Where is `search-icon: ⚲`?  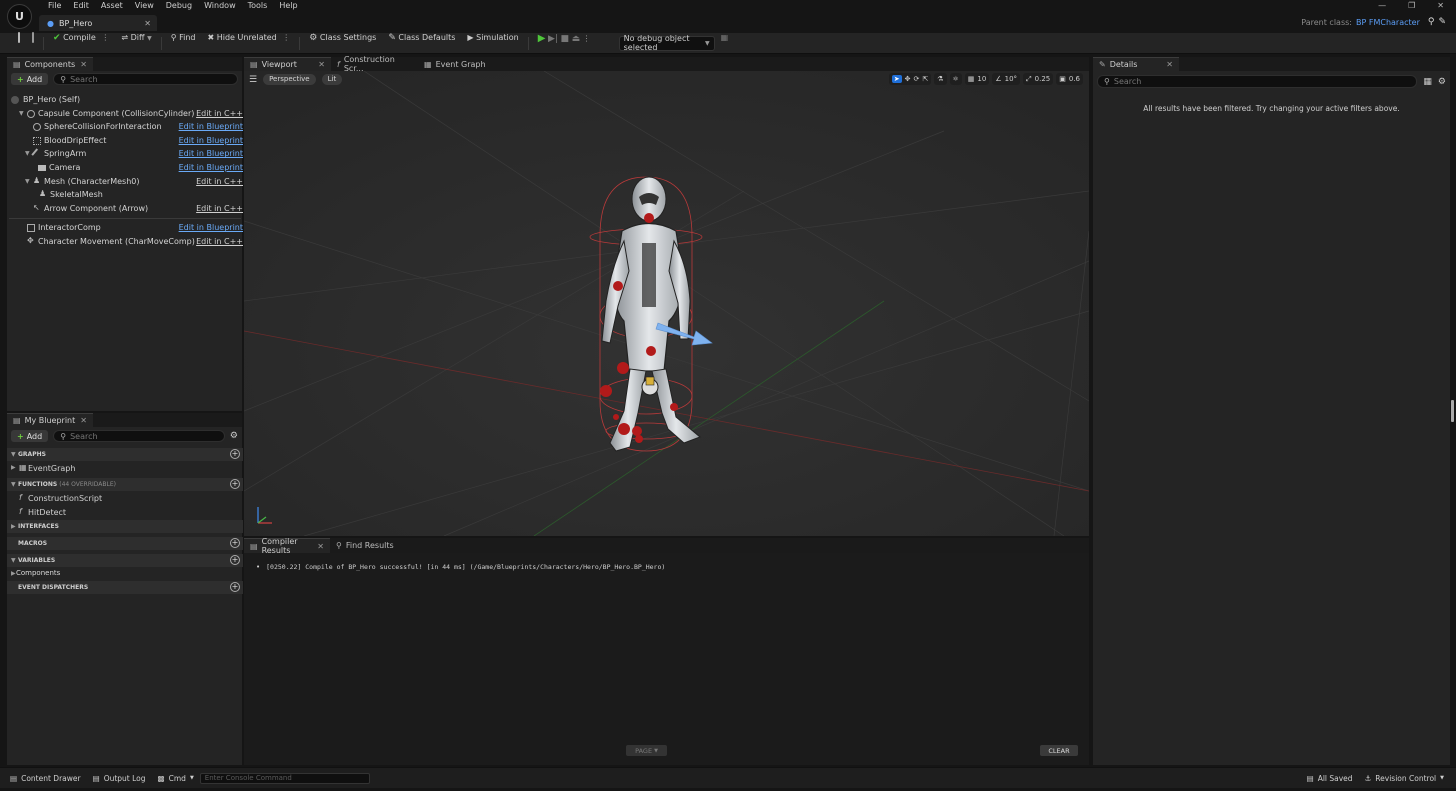 search-icon: ⚲ is located at coordinates (1431, 22).